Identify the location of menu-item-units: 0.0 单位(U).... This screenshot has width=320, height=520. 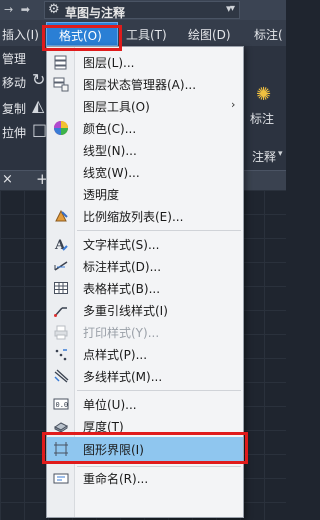
(145, 404).